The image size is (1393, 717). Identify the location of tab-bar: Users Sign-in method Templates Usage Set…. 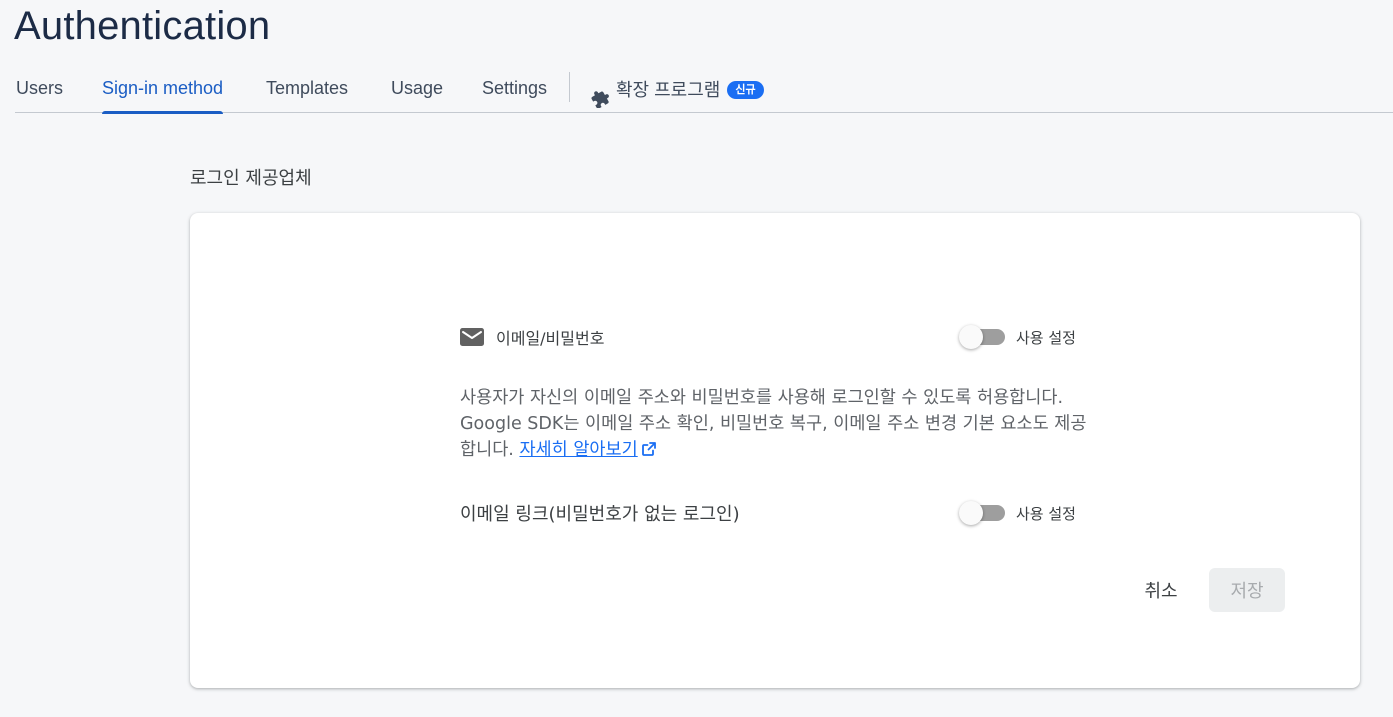
(704, 90).